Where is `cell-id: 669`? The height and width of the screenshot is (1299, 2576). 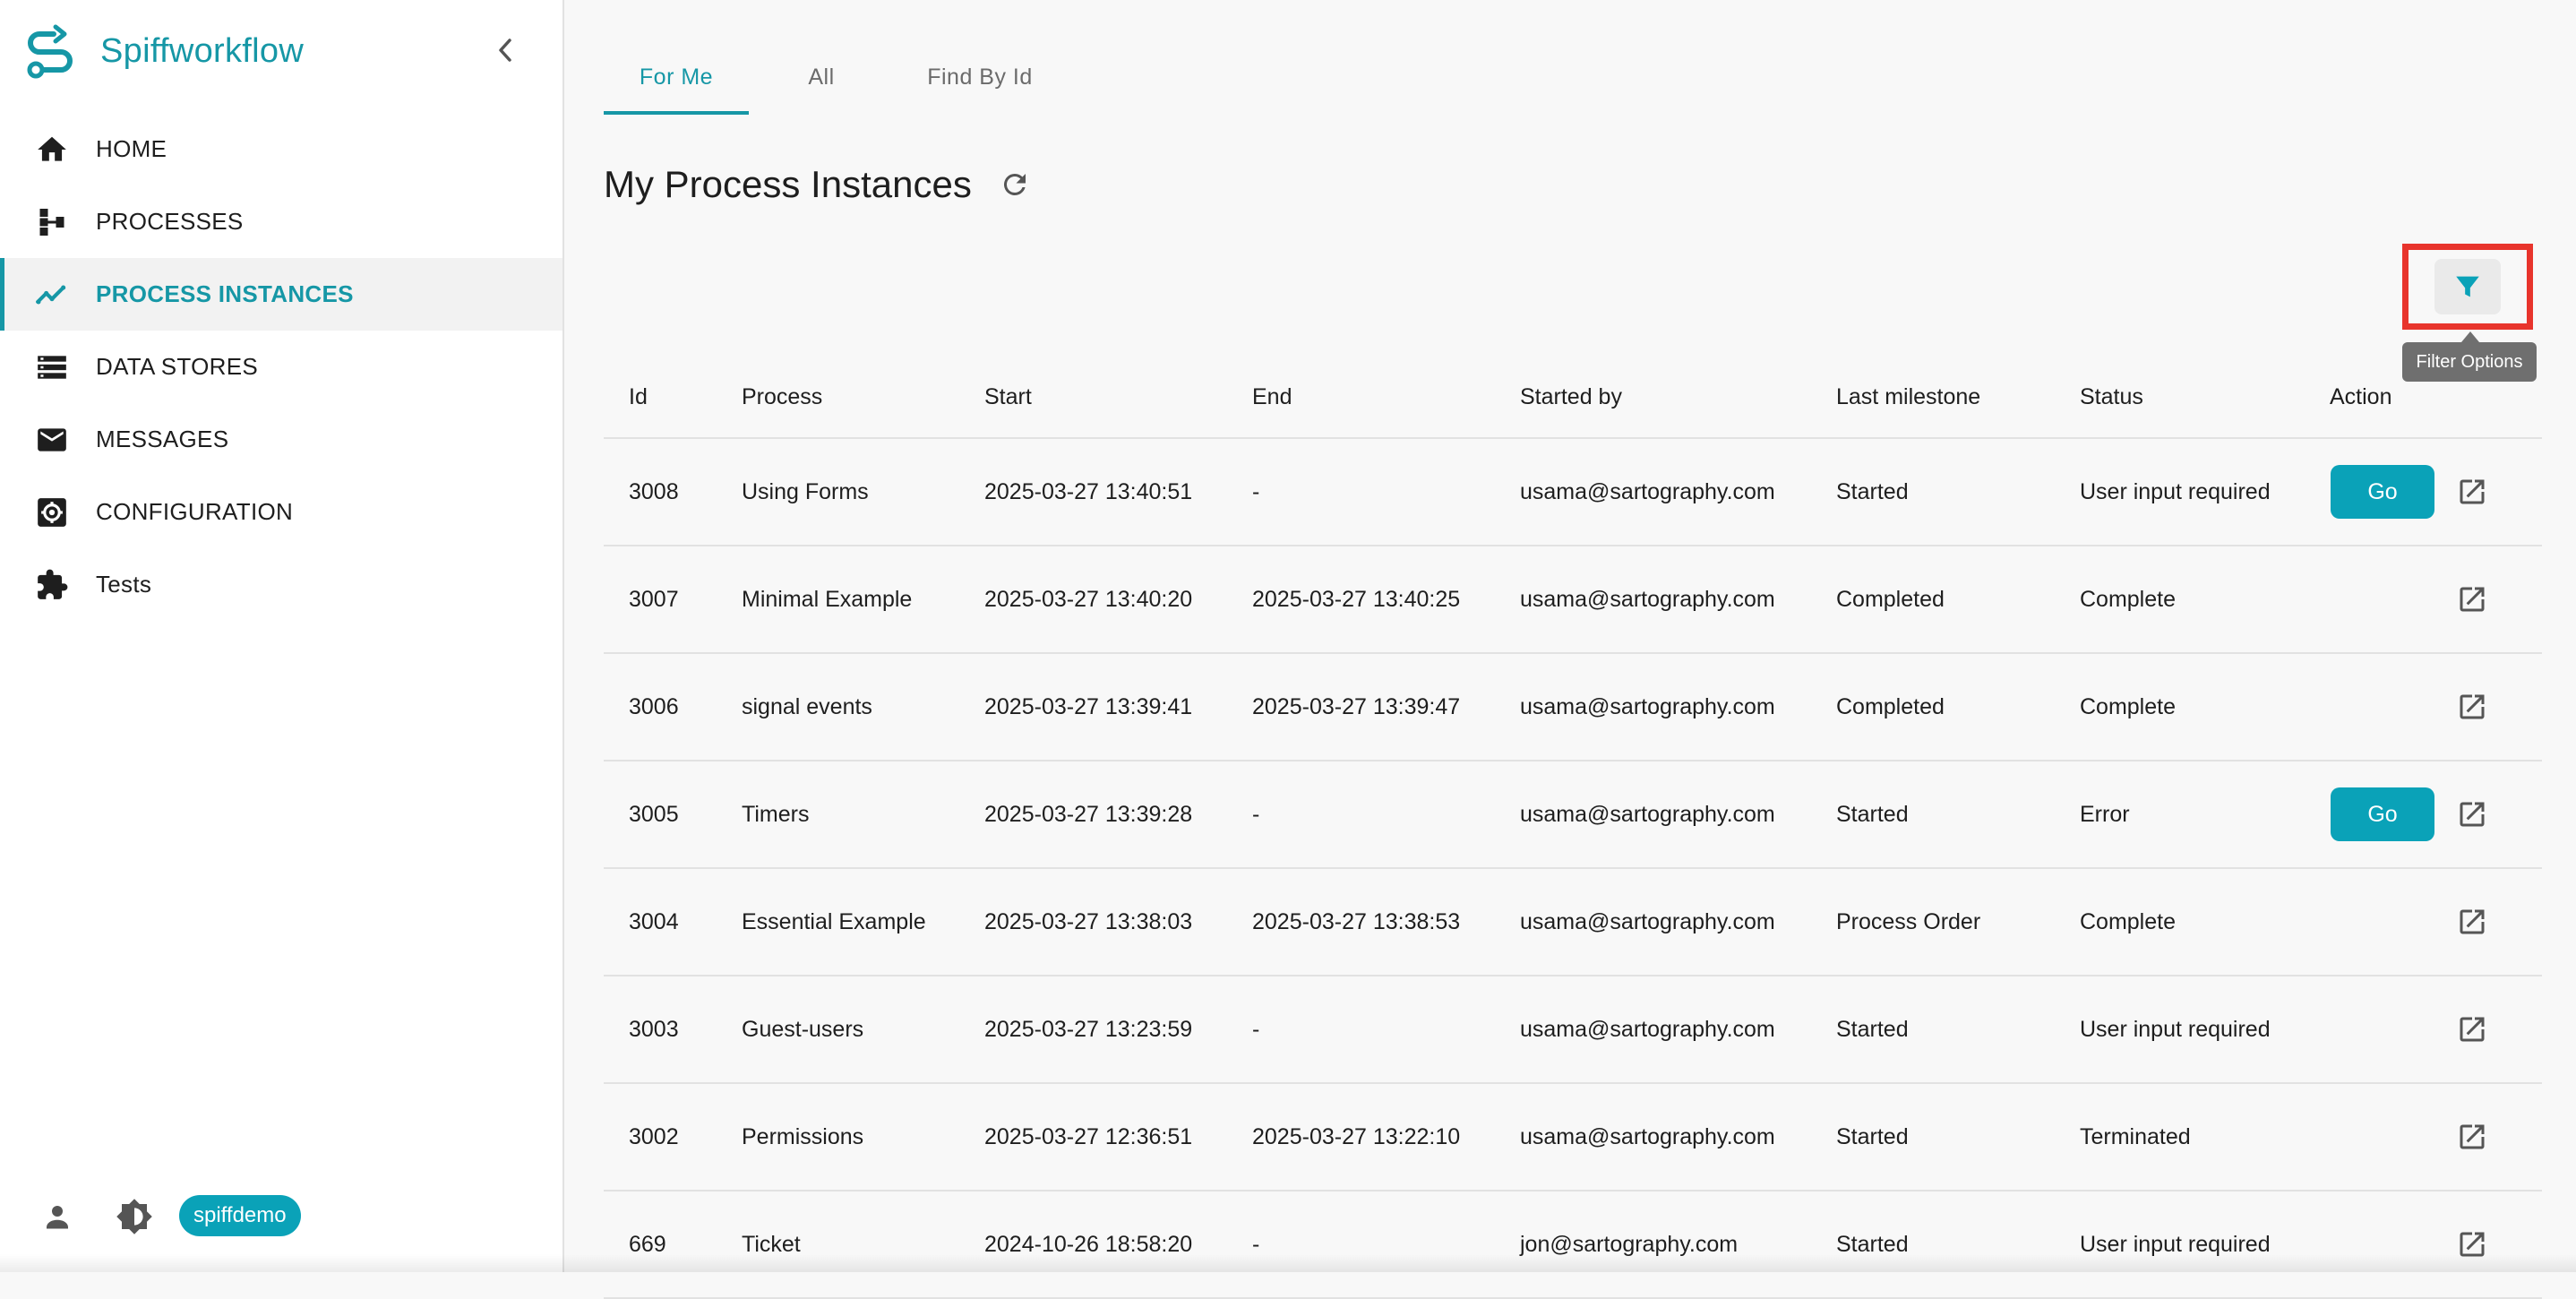 cell-id: 669 is located at coordinates (647, 1244).